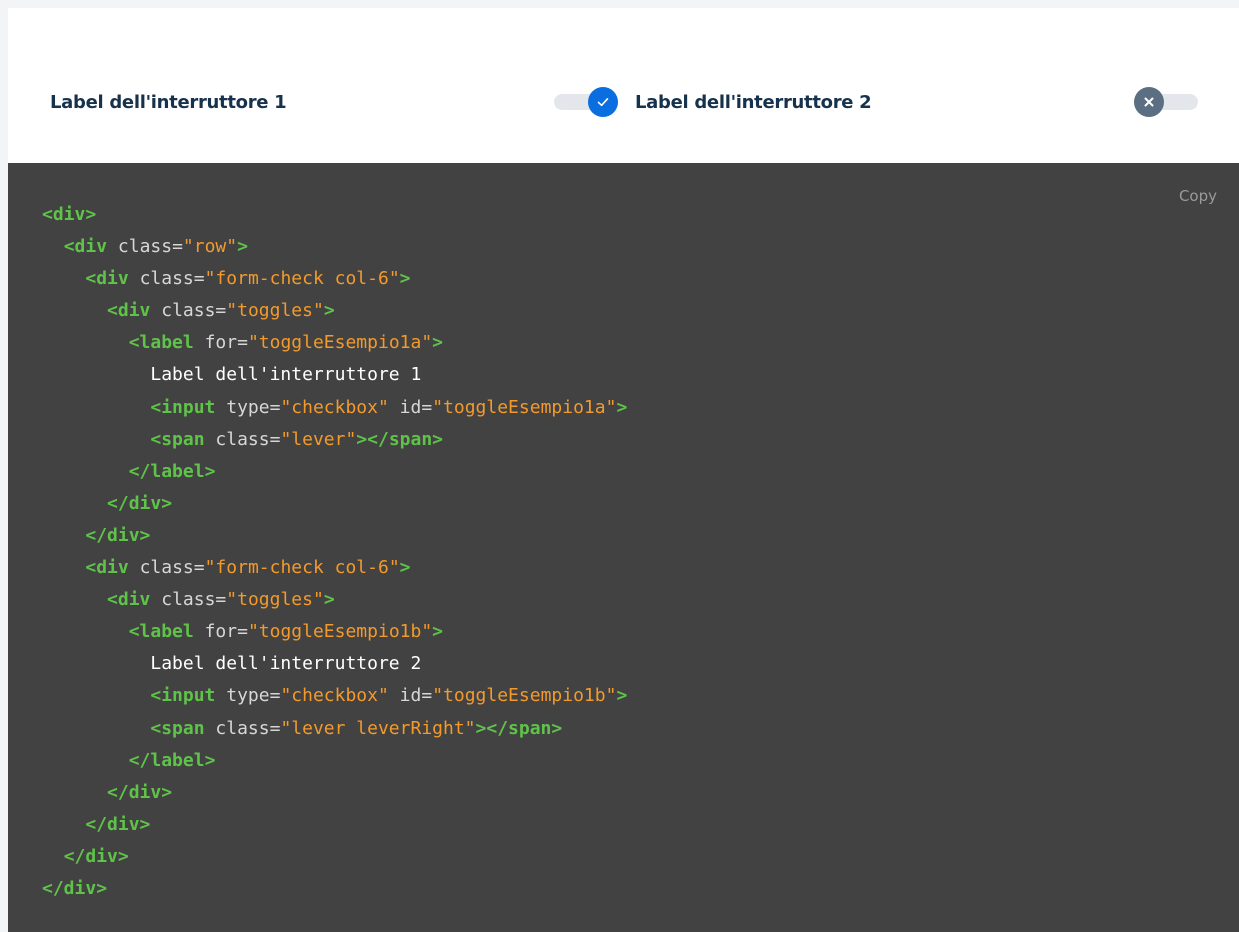 This screenshot has width=1239, height=932. What do you see at coordinates (297, 439) in the screenshot?
I see `code-line: <span class="lever"></span>` at bounding box center [297, 439].